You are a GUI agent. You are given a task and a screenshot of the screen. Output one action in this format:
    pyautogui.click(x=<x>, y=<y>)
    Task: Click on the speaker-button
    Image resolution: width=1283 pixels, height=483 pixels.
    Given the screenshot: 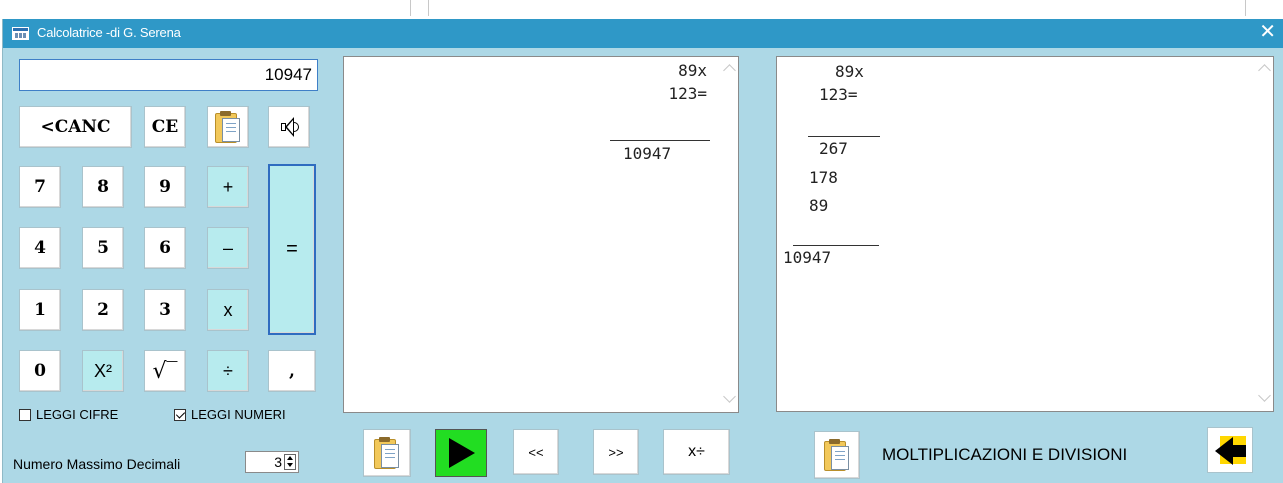 What is the action you would take?
    pyautogui.click(x=289, y=127)
    